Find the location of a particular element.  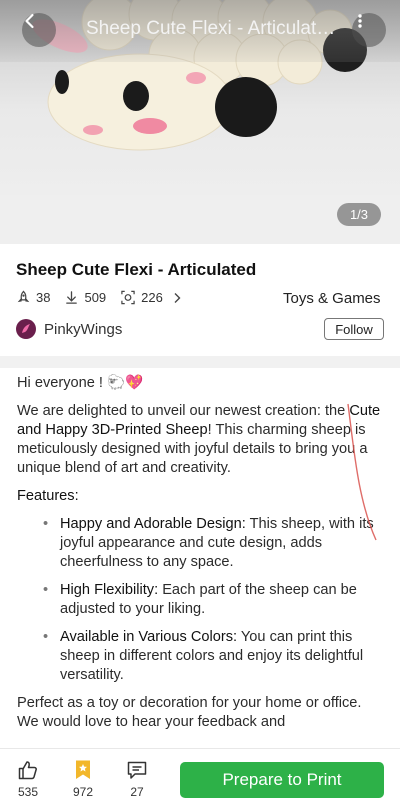

section-divider is located at coordinates (200, 362).